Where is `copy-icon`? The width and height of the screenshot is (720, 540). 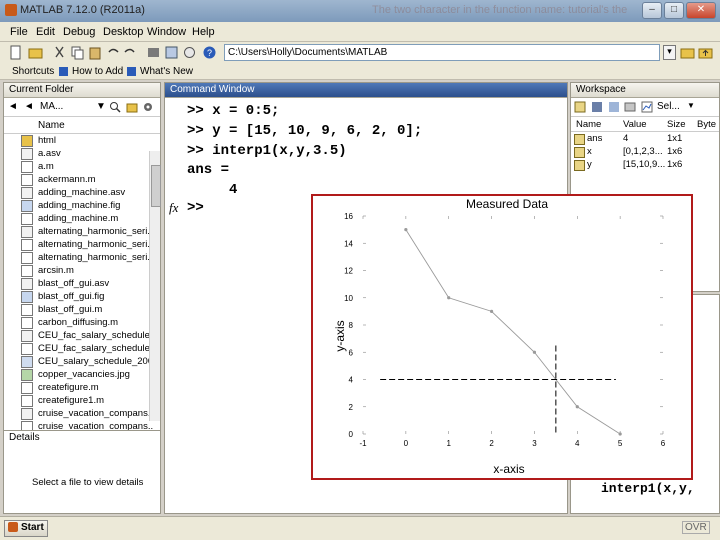 copy-icon is located at coordinates (77, 52).